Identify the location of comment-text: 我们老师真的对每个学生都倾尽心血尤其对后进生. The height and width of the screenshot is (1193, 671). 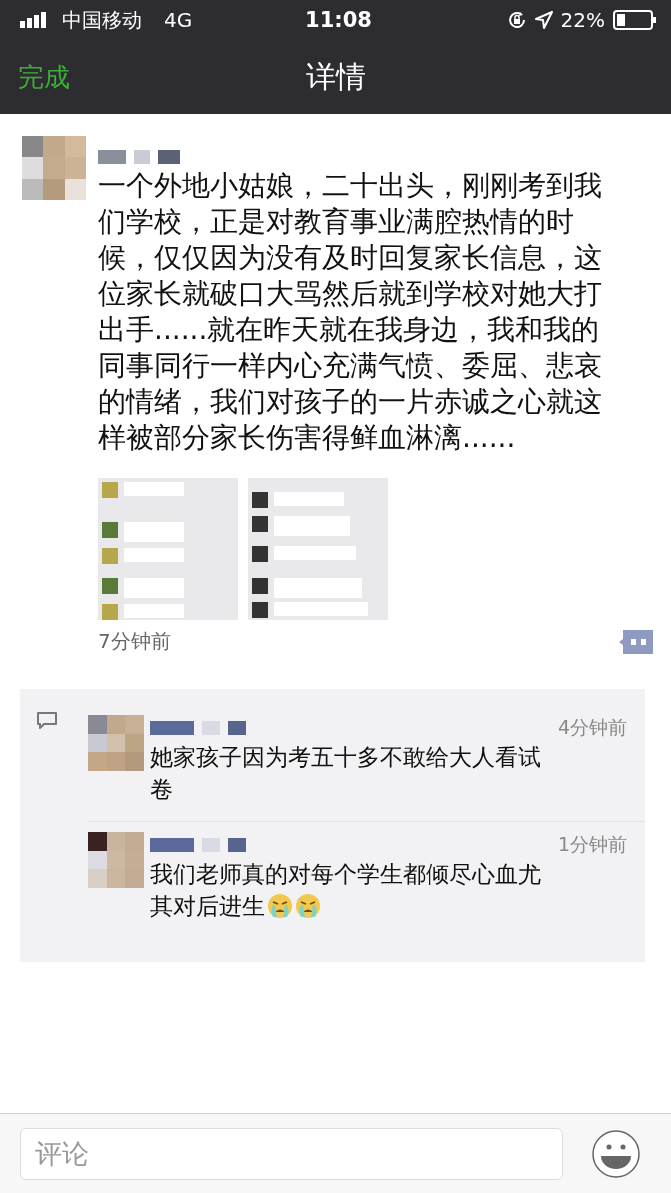
(346, 890).